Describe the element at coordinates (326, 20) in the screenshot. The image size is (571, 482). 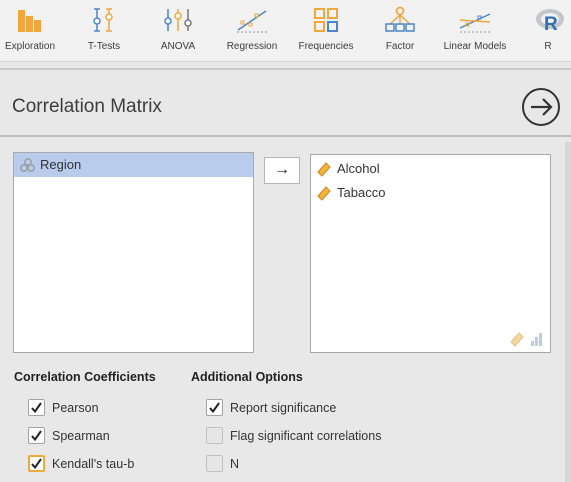
I see `frequencies-icon` at that location.